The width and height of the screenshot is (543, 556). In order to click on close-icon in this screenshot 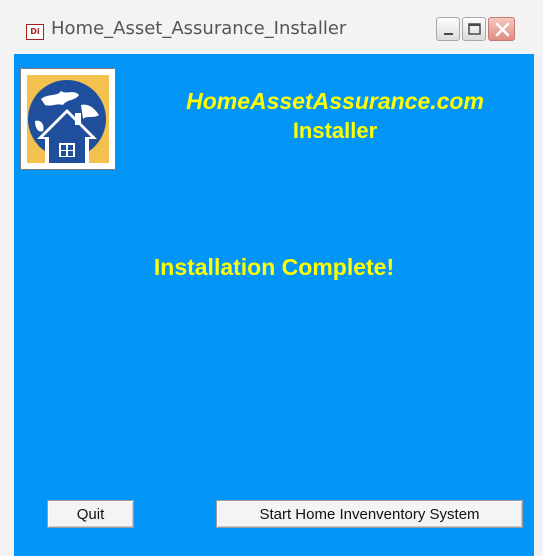, I will do `click(502, 29)`.